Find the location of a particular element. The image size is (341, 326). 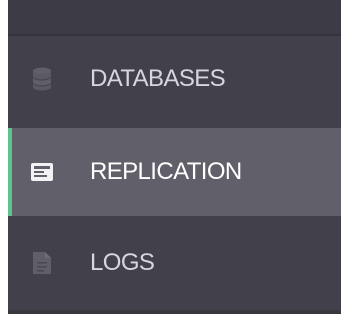

document-icon is located at coordinates (42, 263).